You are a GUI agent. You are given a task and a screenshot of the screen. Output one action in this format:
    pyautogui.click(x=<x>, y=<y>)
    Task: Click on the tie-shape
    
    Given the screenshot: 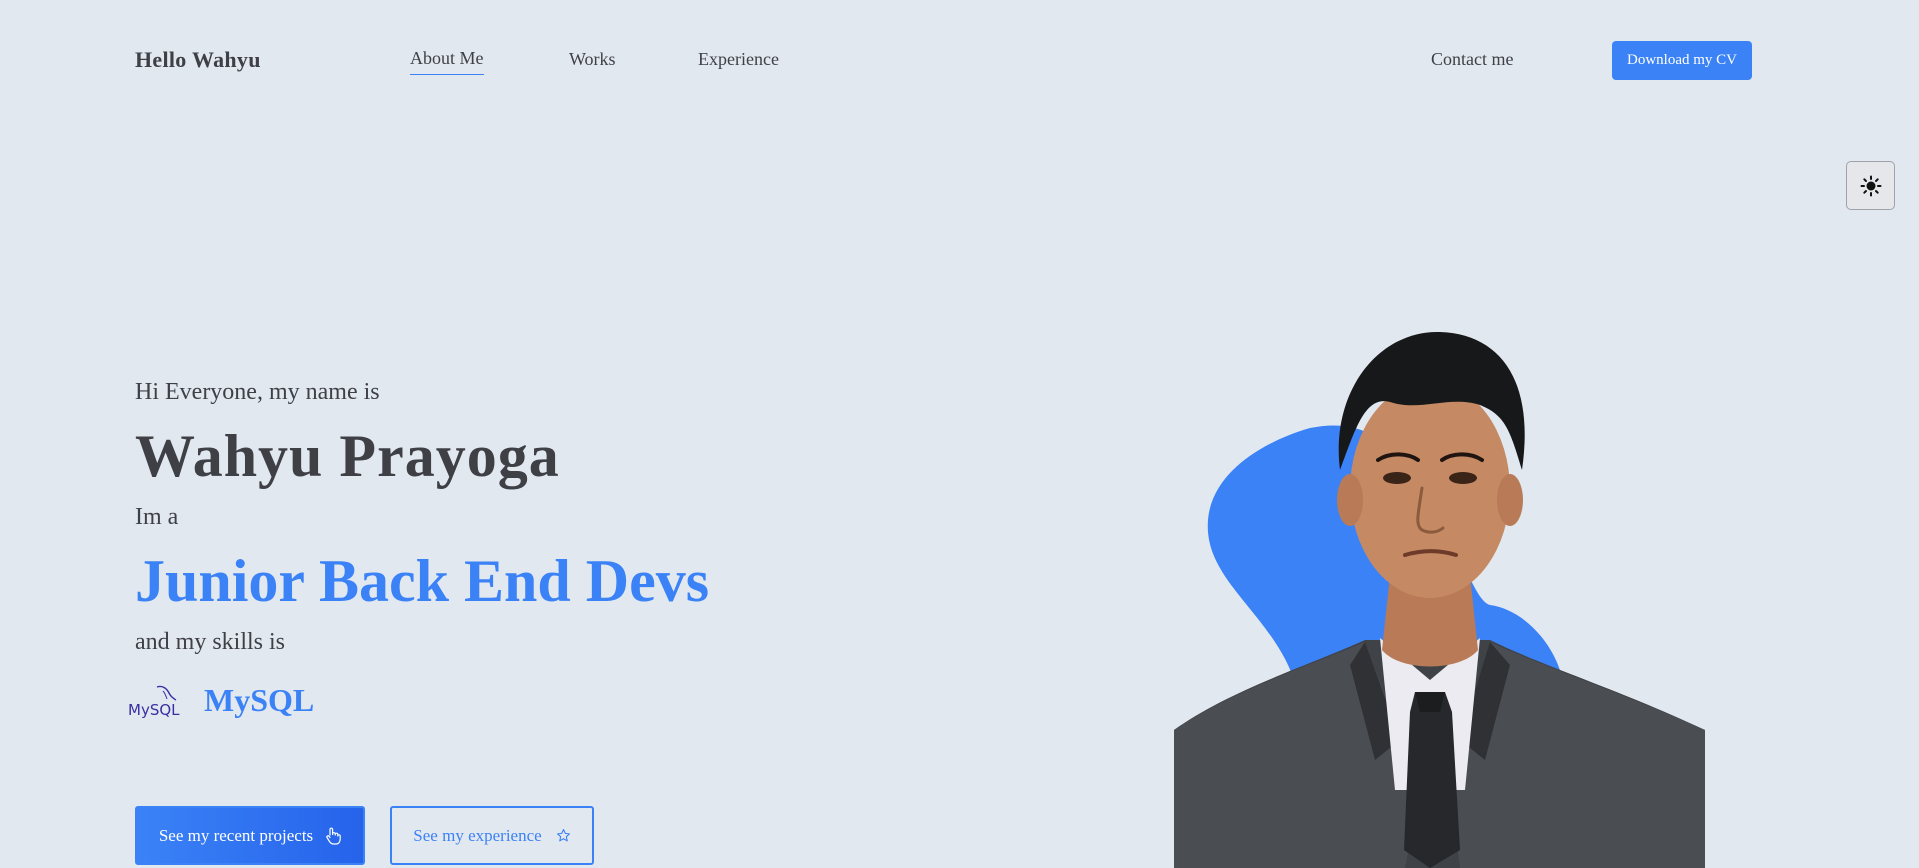 What is the action you would take?
    pyautogui.click(x=1432, y=780)
    